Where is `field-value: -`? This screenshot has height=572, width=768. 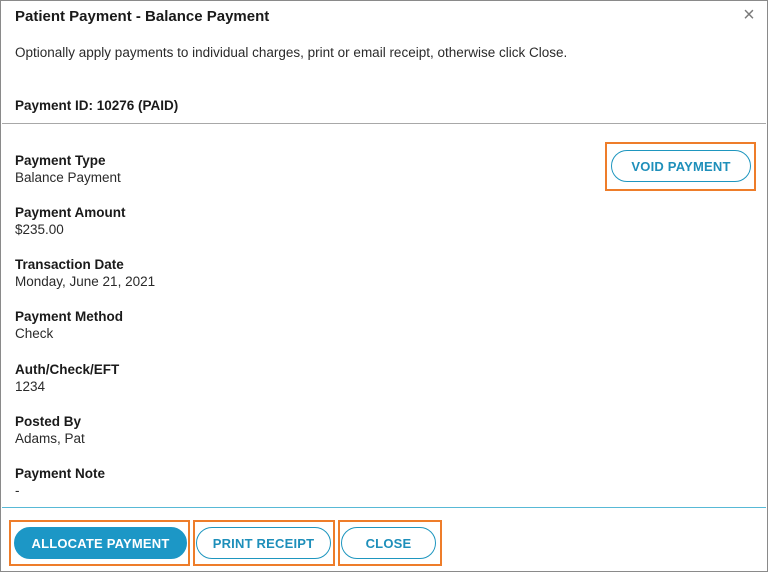
field-value: - is located at coordinates (17, 490).